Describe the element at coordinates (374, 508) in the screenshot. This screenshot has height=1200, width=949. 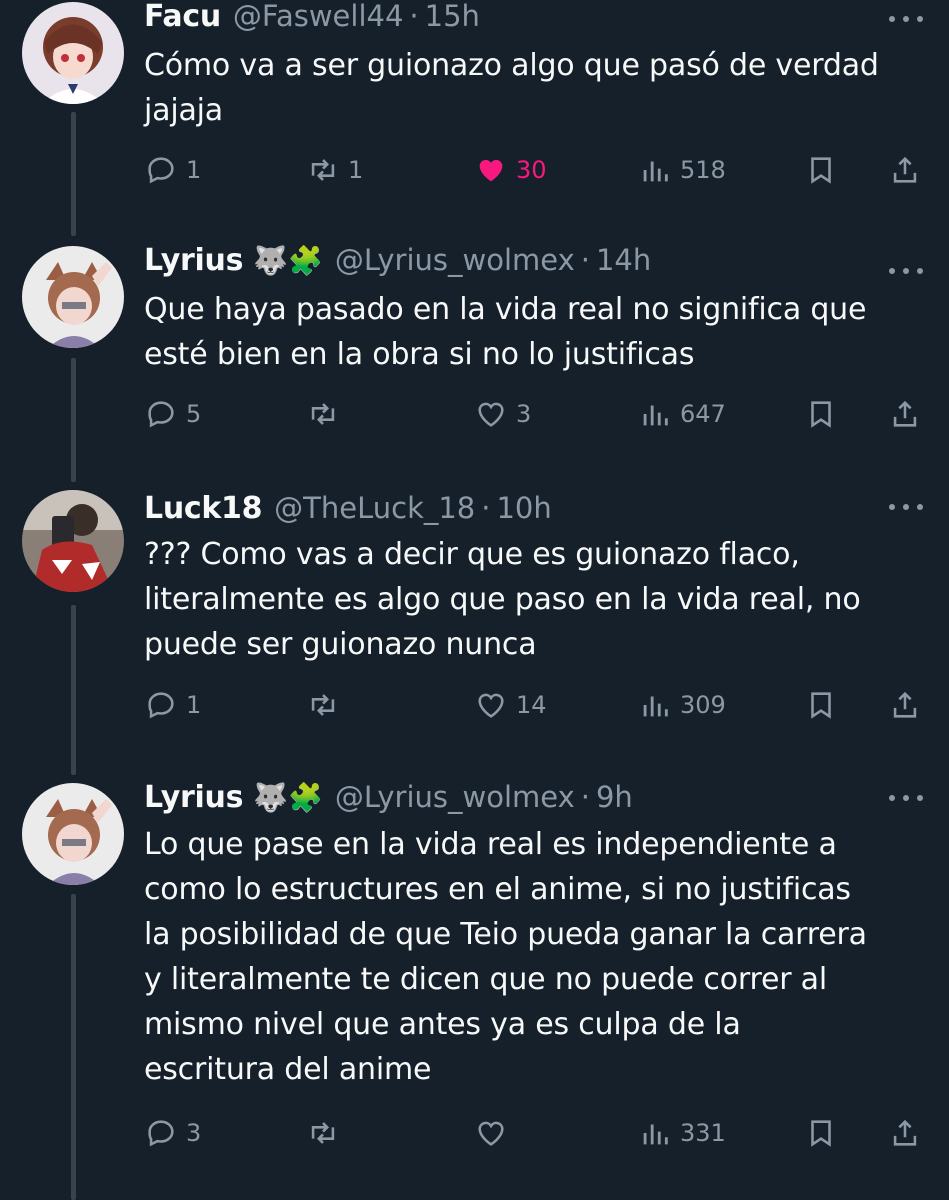
I see `user-handle: @TheLuck_18` at that location.